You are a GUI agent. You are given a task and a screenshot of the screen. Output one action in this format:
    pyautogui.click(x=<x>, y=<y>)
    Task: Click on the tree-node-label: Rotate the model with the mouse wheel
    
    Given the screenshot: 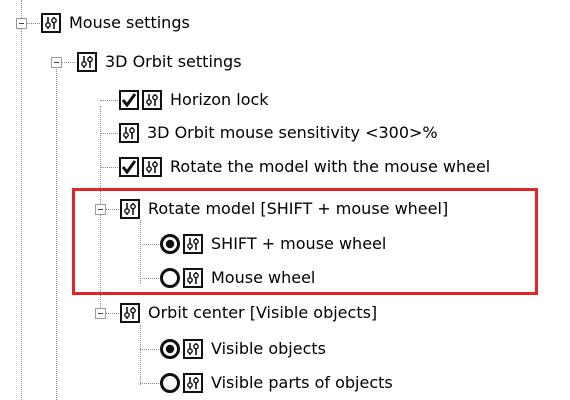 What is the action you would take?
    pyautogui.click(x=330, y=166)
    